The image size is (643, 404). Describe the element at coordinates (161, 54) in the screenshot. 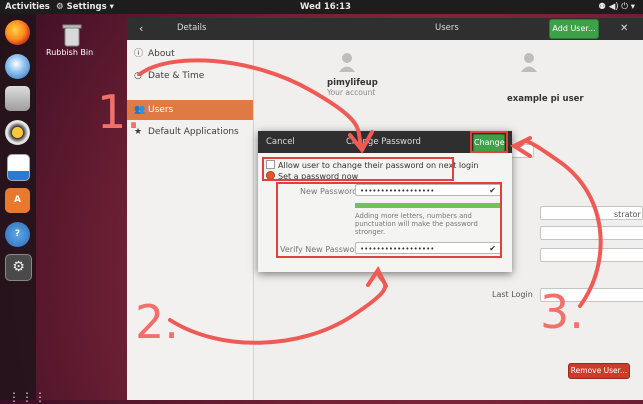

I see `sidebar-item-label: About` at that location.